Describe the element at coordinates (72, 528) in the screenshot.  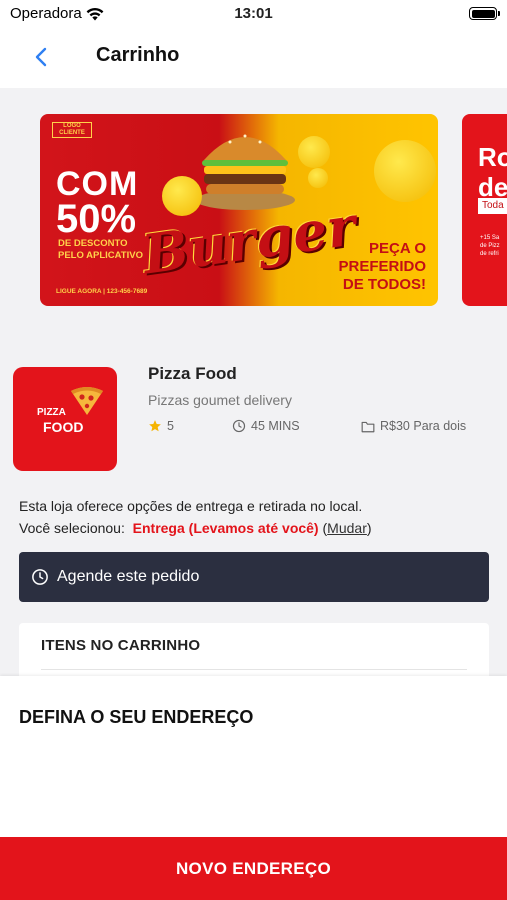
I see `selected-label: Você selecionou:` at that location.